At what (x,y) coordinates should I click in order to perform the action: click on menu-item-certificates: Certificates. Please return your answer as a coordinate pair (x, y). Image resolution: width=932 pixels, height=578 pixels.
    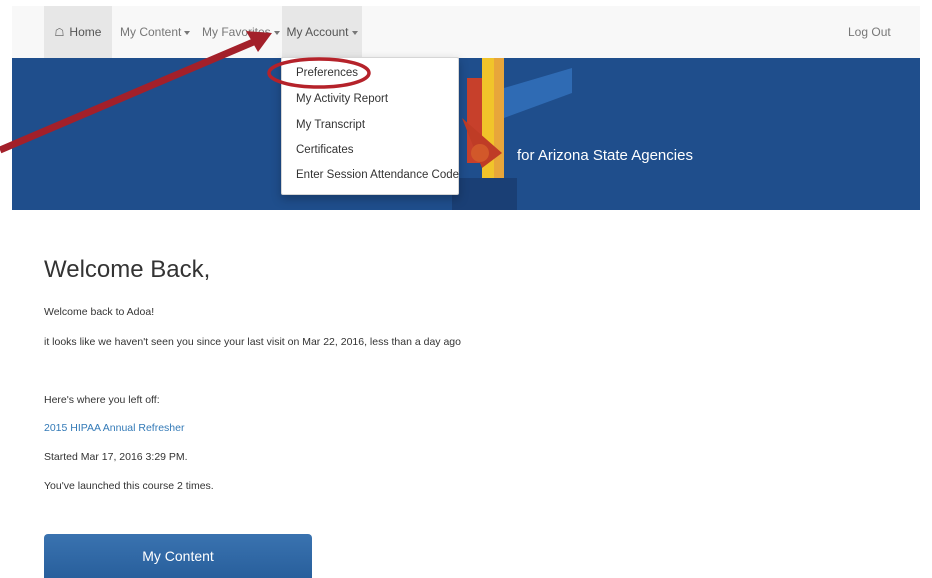
    Looking at the image, I should click on (325, 150).